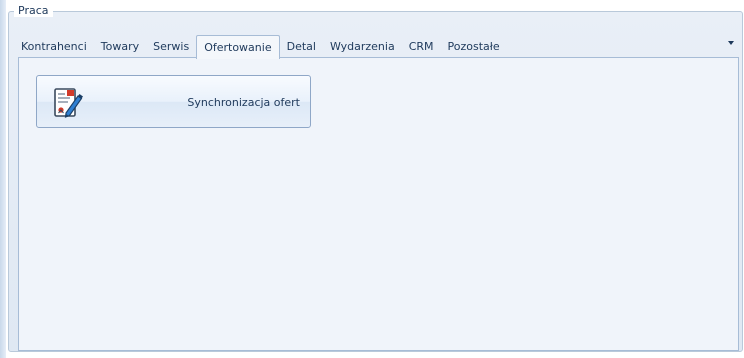 The width and height of the screenshot is (744, 358). Describe the element at coordinates (54, 47) in the screenshot. I see `tab-kontrahenci: Kontrahenci` at that location.